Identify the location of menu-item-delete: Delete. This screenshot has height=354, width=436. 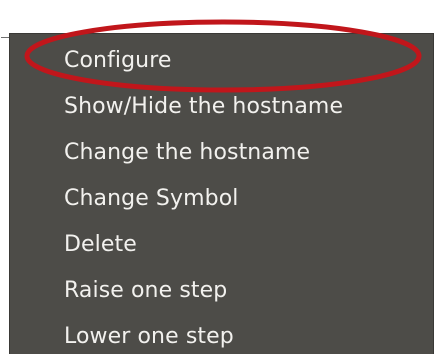
(221, 244).